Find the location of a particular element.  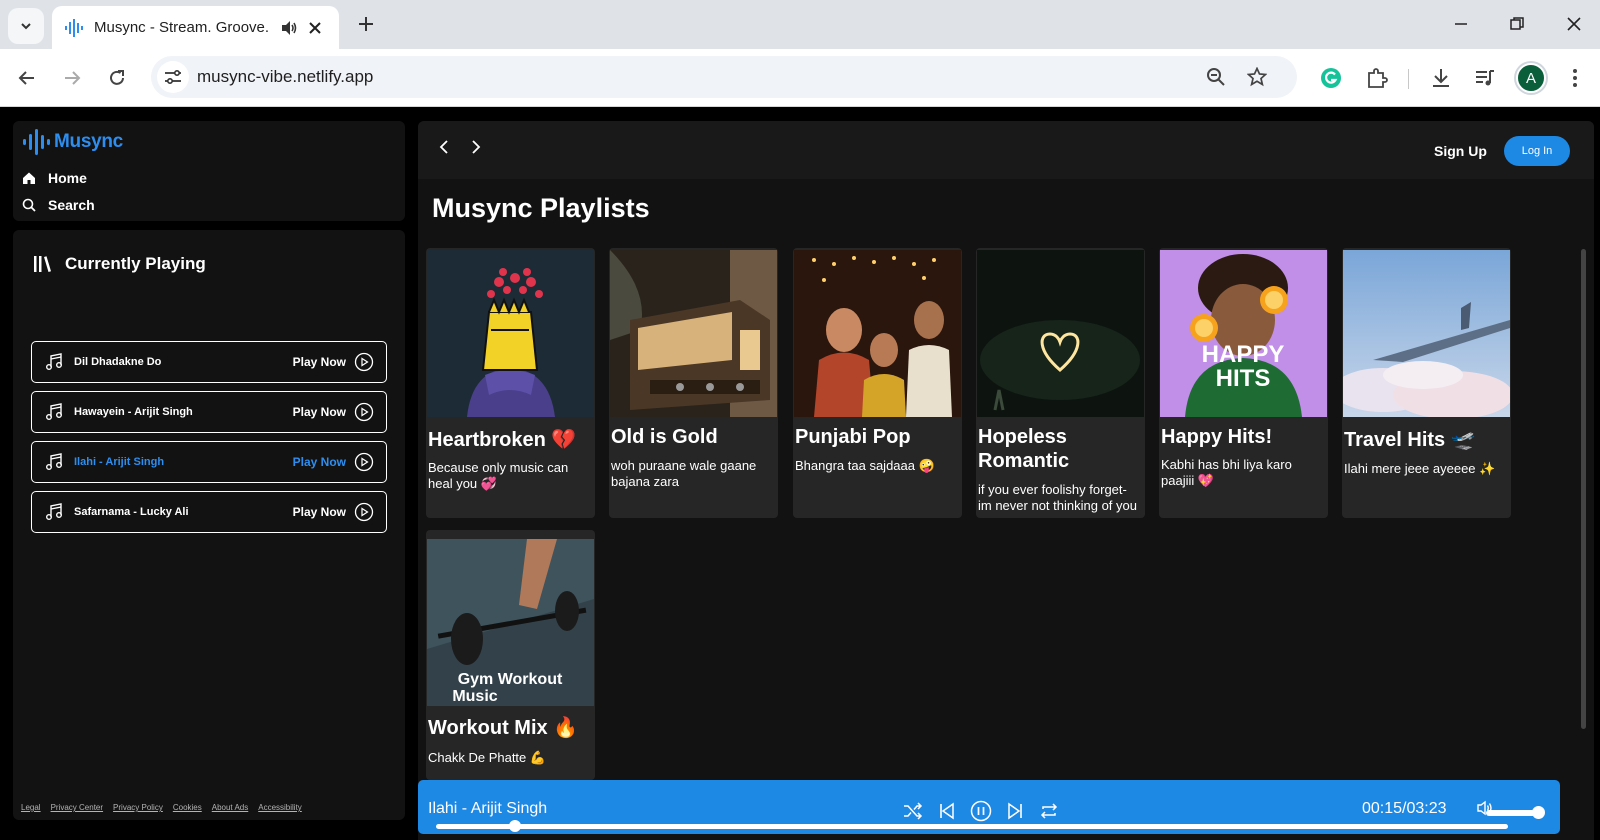

song-item: Dil Dhadakne Do Play Now is located at coordinates (209, 362).